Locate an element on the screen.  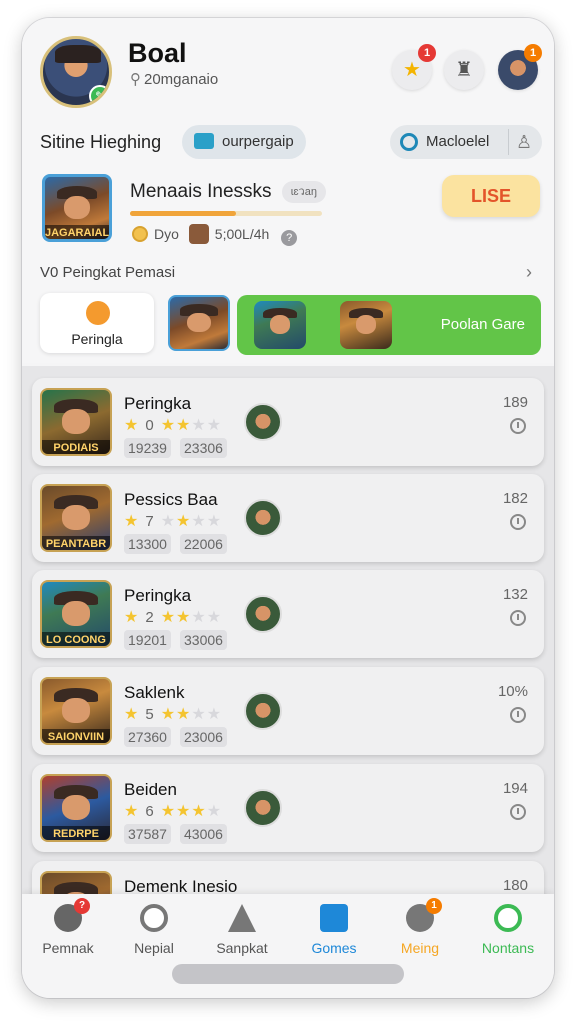
game-art-caption: SAIONVIIN is located at coordinates (76, 735).